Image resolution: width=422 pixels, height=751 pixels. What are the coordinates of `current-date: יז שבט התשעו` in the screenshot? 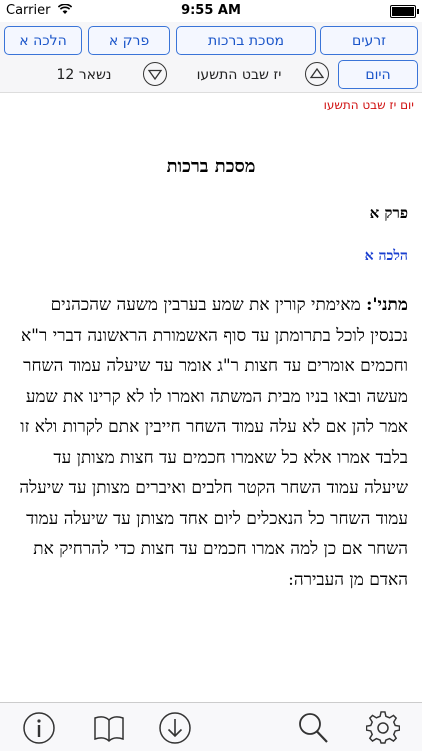 It's located at (239, 74).